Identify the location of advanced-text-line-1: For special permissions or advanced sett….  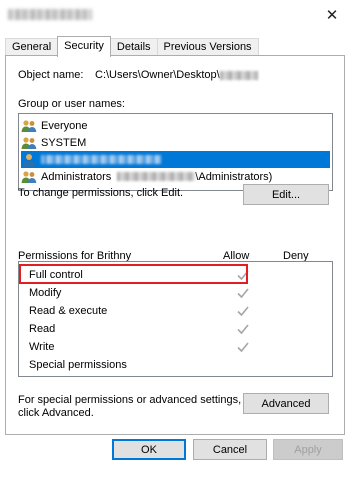
(130, 400).